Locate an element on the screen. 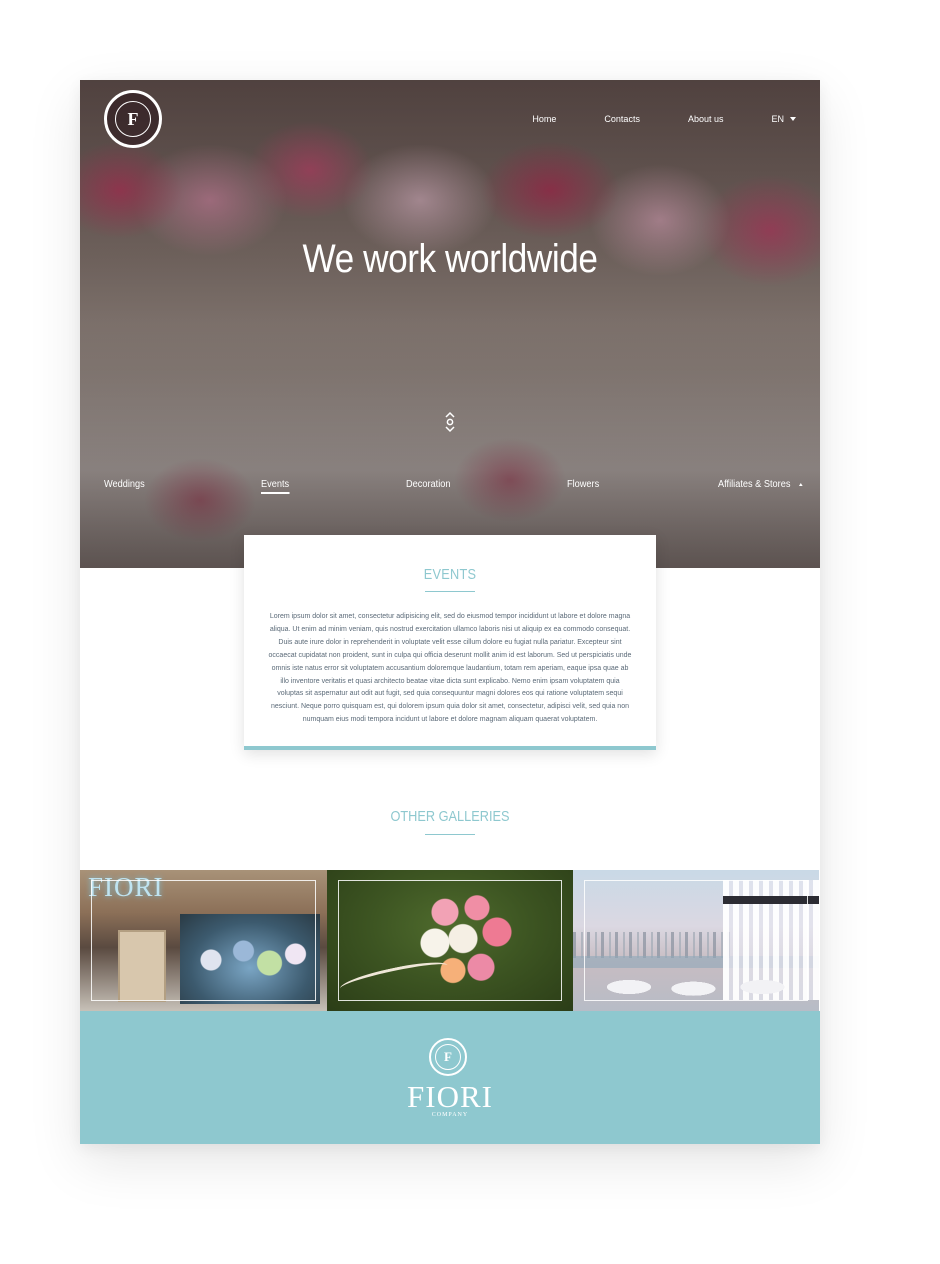 The height and width of the screenshot is (1264, 940). footer-brand: FIORI is located at coordinates (450, 1097).